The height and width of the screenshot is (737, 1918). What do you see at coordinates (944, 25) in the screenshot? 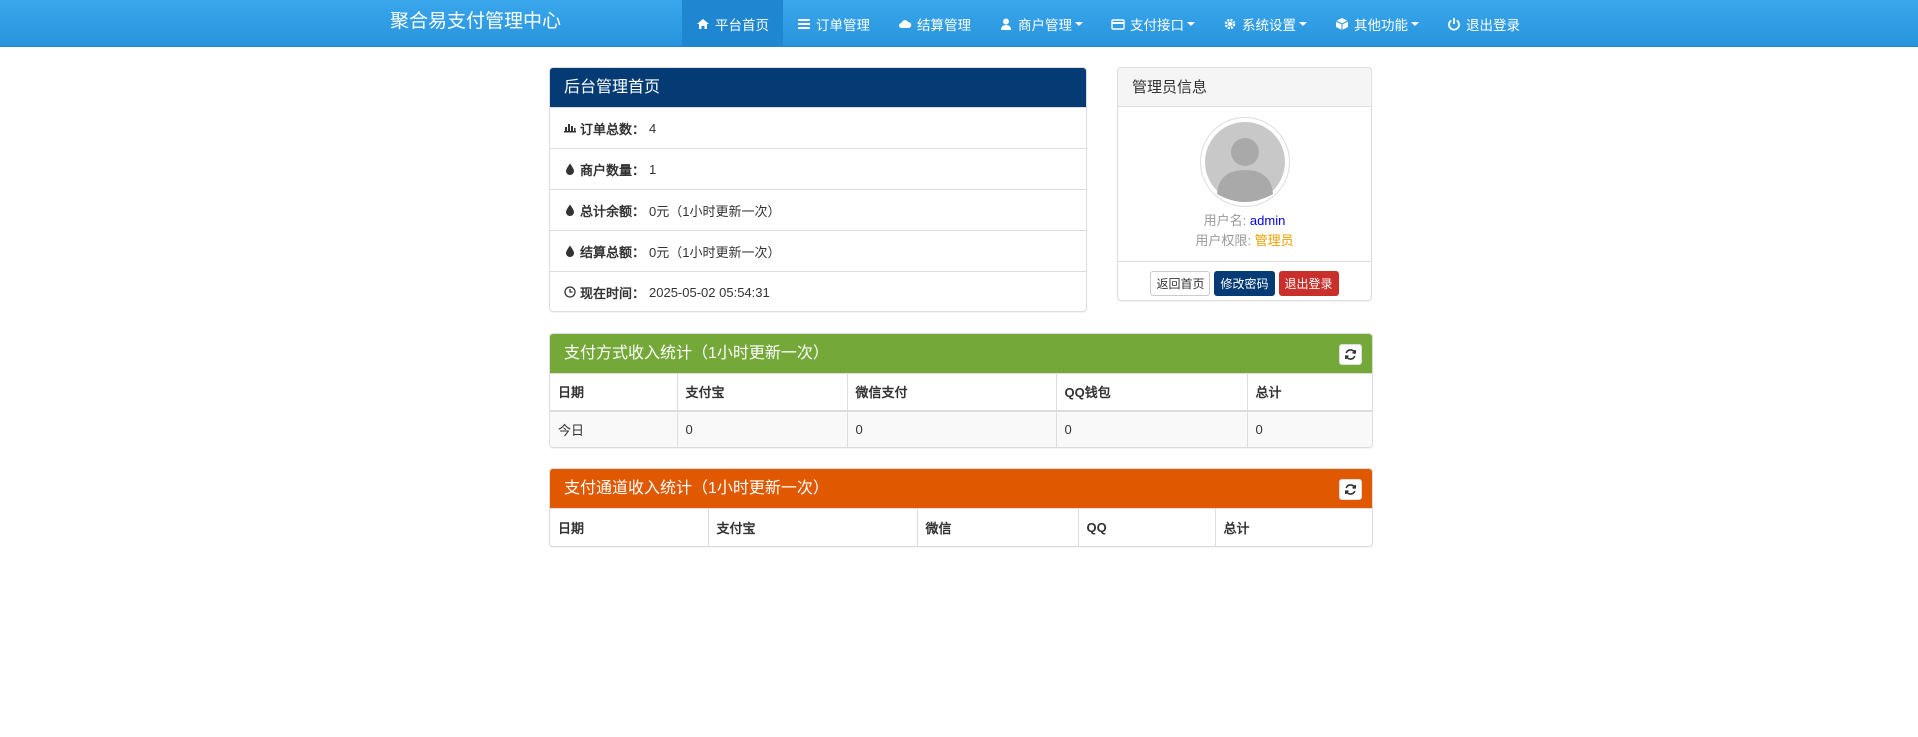
I see `nav-label: 结算管理` at bounding box center [944, 25].